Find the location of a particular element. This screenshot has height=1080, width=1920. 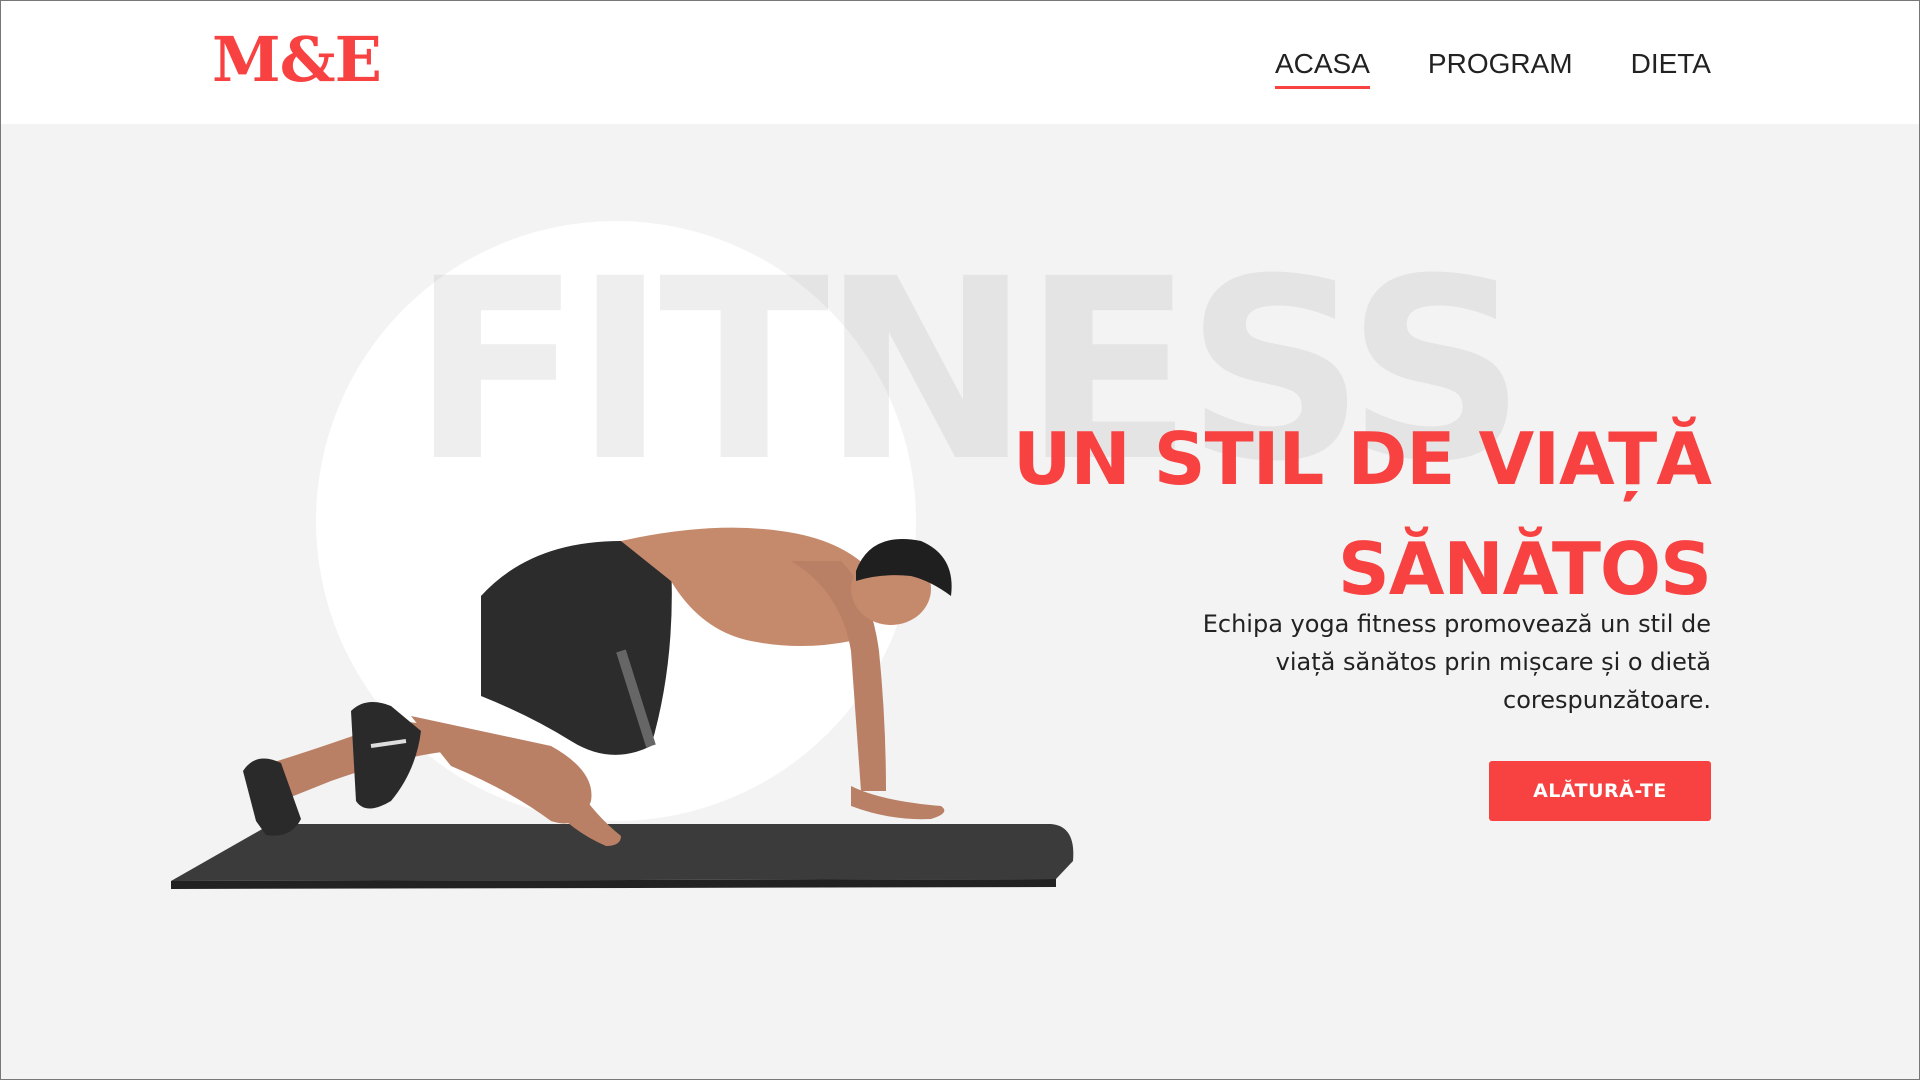

hero-title: UN STIL DE VIAȚĂ SĂNĂTOS is located at coordinates (1351, 514).